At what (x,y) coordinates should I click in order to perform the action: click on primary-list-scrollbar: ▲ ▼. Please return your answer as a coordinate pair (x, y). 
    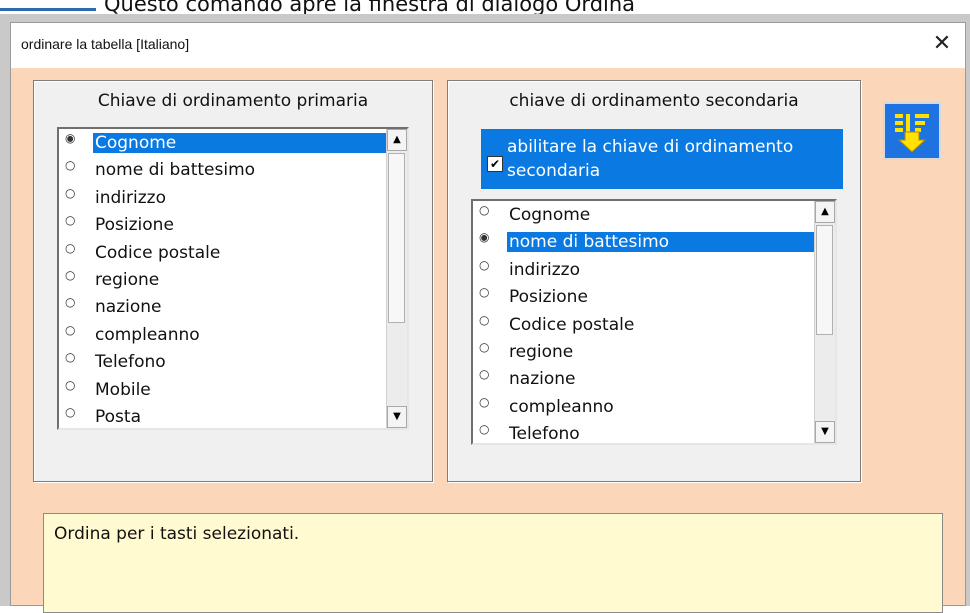
    Looking at the image, I should click on (396, 278).